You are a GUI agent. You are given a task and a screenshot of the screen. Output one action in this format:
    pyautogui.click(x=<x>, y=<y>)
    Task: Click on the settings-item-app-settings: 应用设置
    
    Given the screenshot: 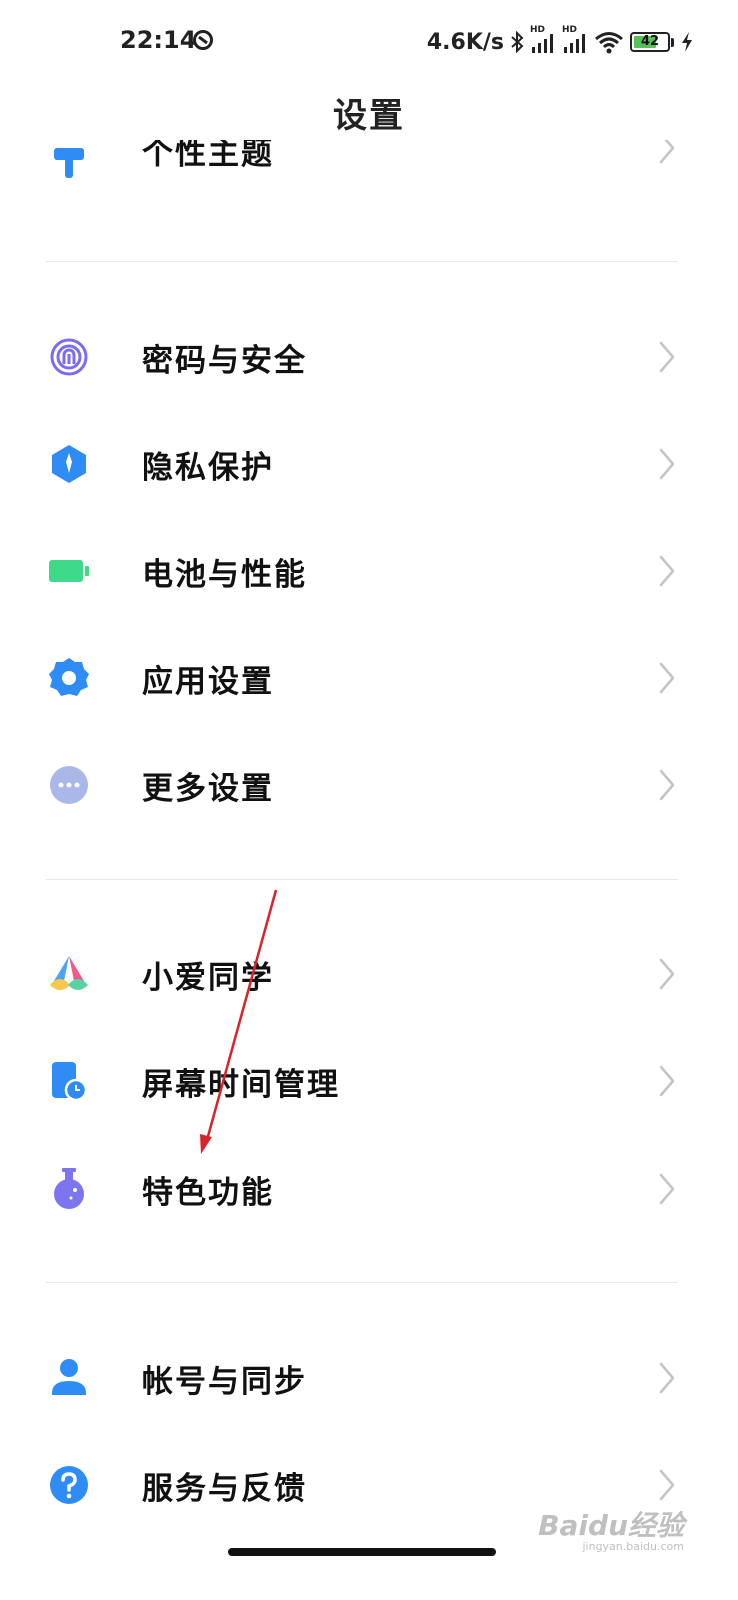 What is the action you would take?
    pyautogui.click(x=369, y=678)
    